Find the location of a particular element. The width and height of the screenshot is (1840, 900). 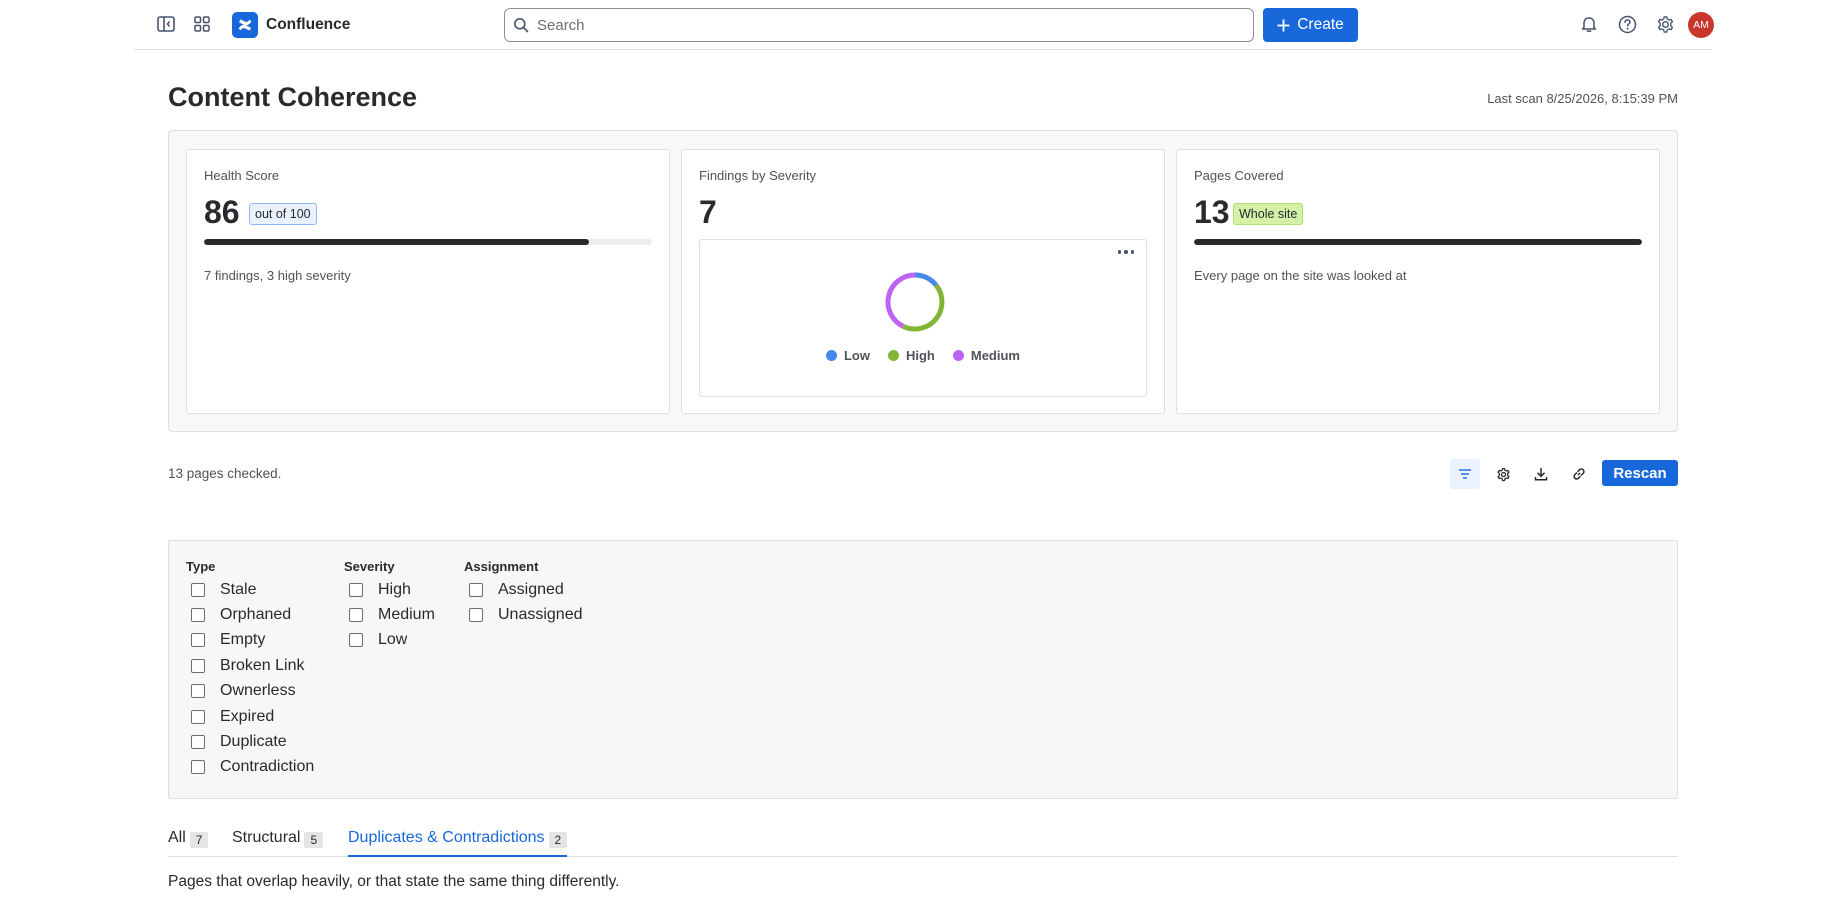

tab-duplicates-label: Duplicates & Contradictions is located at coordinates (446, 837).